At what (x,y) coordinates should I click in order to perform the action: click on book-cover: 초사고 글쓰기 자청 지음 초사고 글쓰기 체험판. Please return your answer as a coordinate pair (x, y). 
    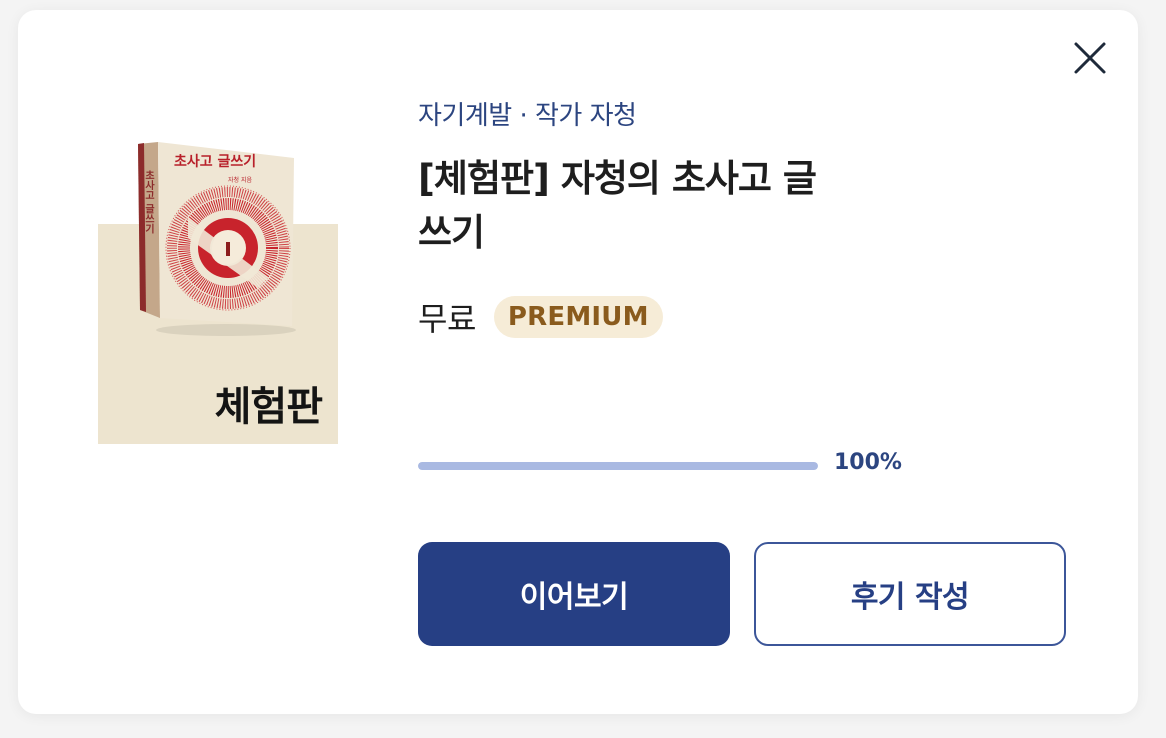
    Looking at the image, I should click on (228, 295).